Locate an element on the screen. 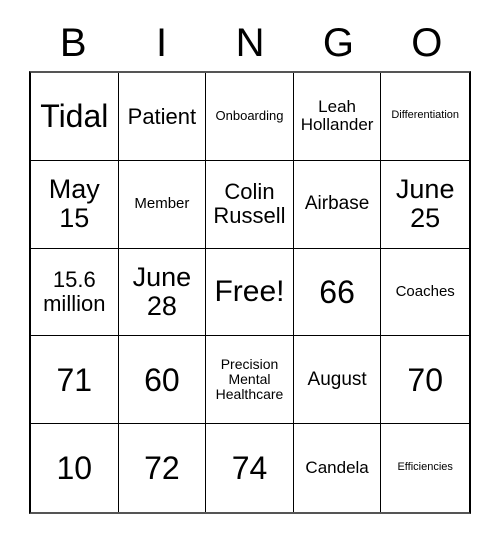 The image size is (500, 544). bingo-cell-label: Efficiencies is located at coordinates (425, 467).